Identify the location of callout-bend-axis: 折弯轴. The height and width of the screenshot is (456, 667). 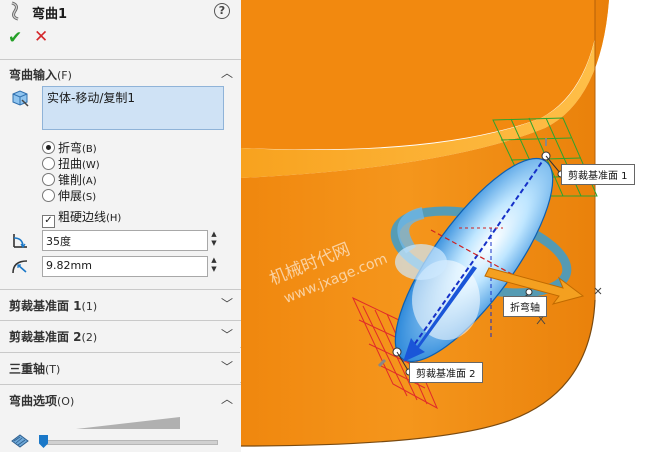
(525, 306).